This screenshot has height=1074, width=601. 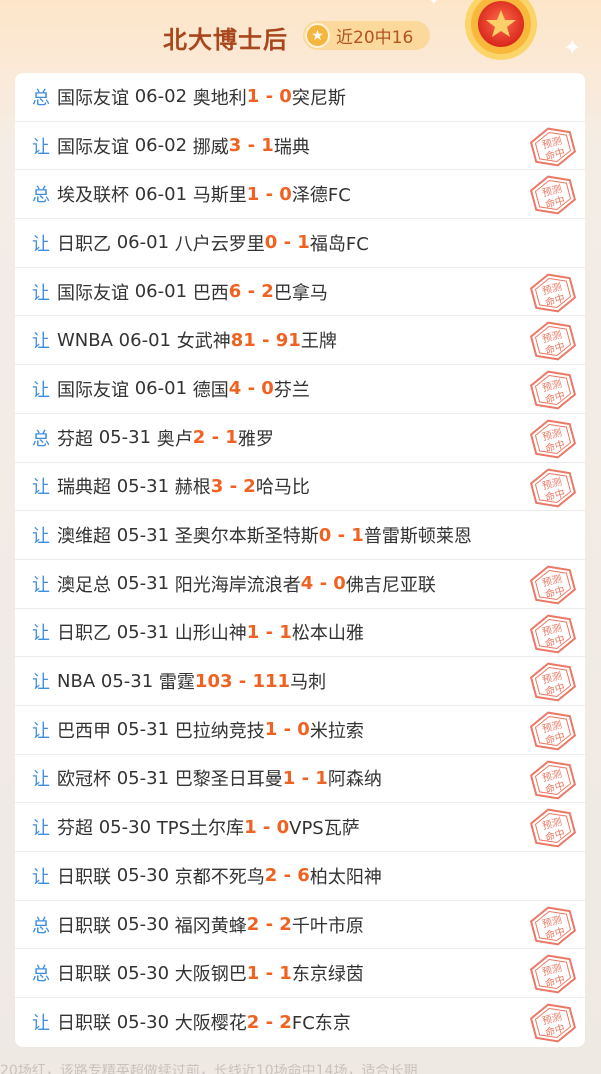 I want to click on match-row: 让日职乙 05-31 山形山神 1 - 1 松本山雅 预测 命中, so click(x=300, y=633).